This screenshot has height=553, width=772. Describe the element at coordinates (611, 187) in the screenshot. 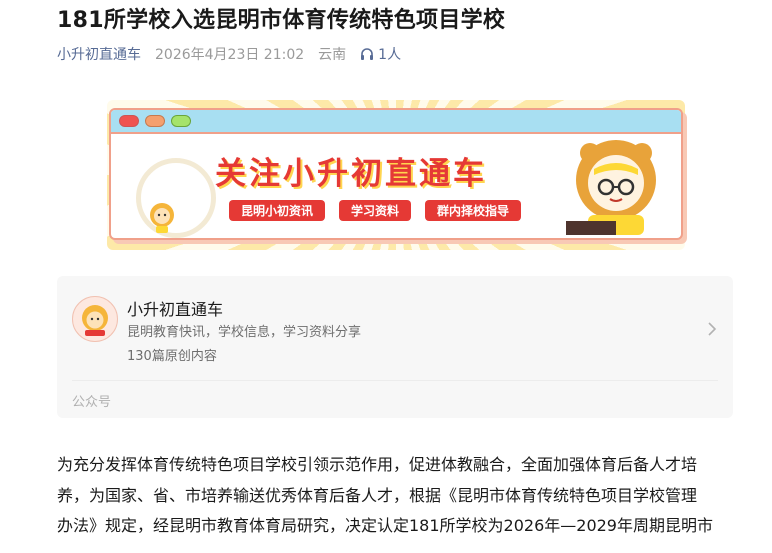

I see `lion-mascot-icon` at that location.